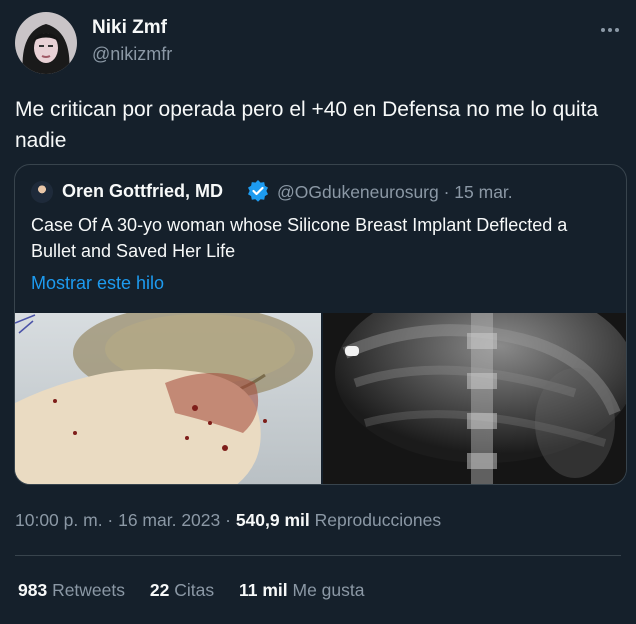 This screenshot has height=624, width=636. What do you see at coordinates (272, 520) in the screenshot?
I see `views-count: 540,9 mil` at bounding box center [272, 520].